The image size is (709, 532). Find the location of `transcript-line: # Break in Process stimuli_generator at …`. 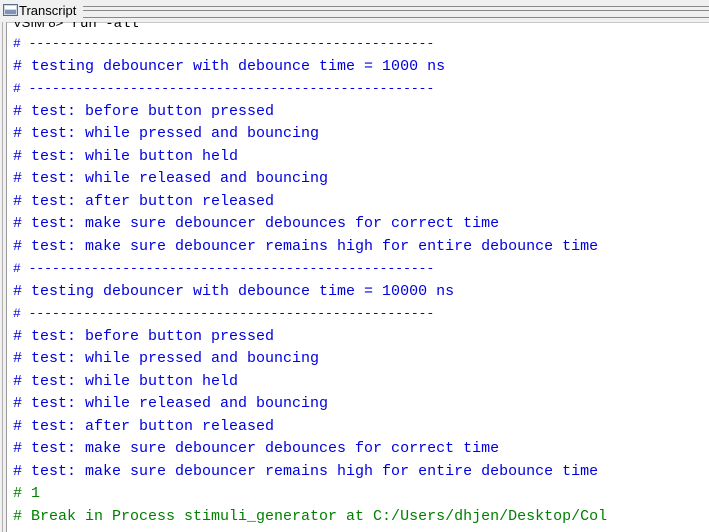

transcript-line: # Break in Process stimuli_generator at … is located at coordinates (310, 516).